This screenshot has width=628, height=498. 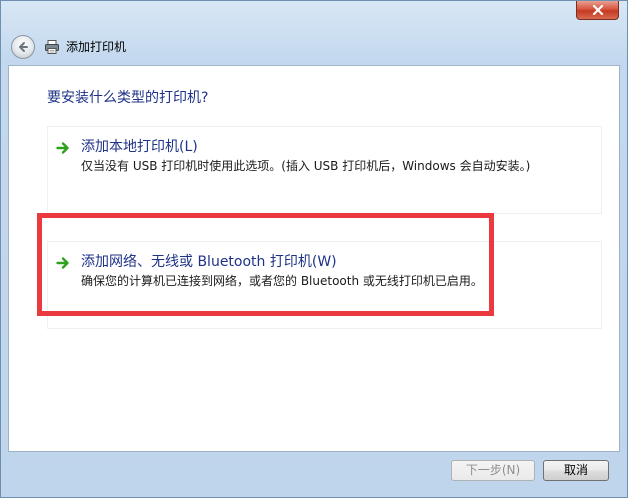 I want to click on close-button, so click(x=597, y=10).